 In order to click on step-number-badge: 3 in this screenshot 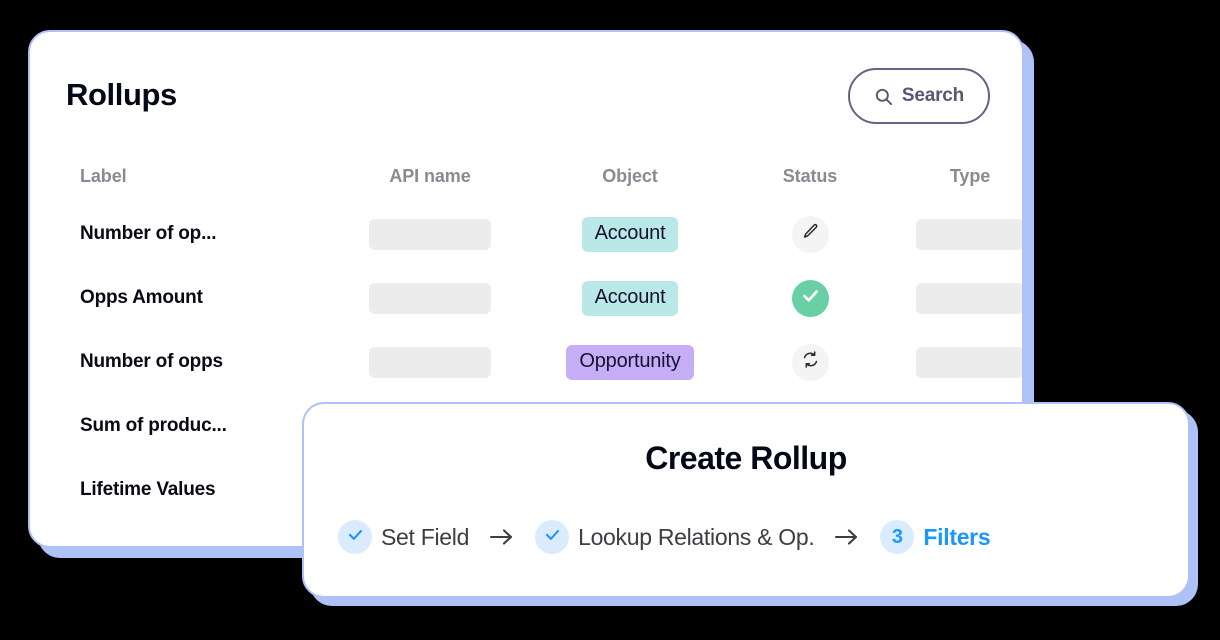, I will do `click(897, 537)`.